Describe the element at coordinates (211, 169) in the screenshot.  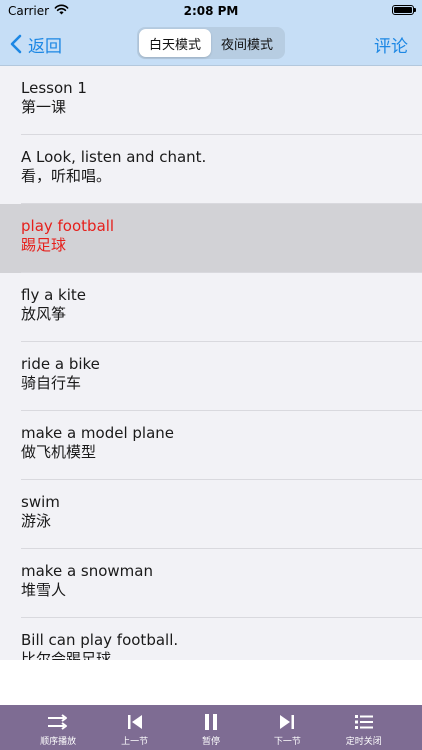
I see `list-item: A Look, listen and chant. 看，听和唱。` at that location.